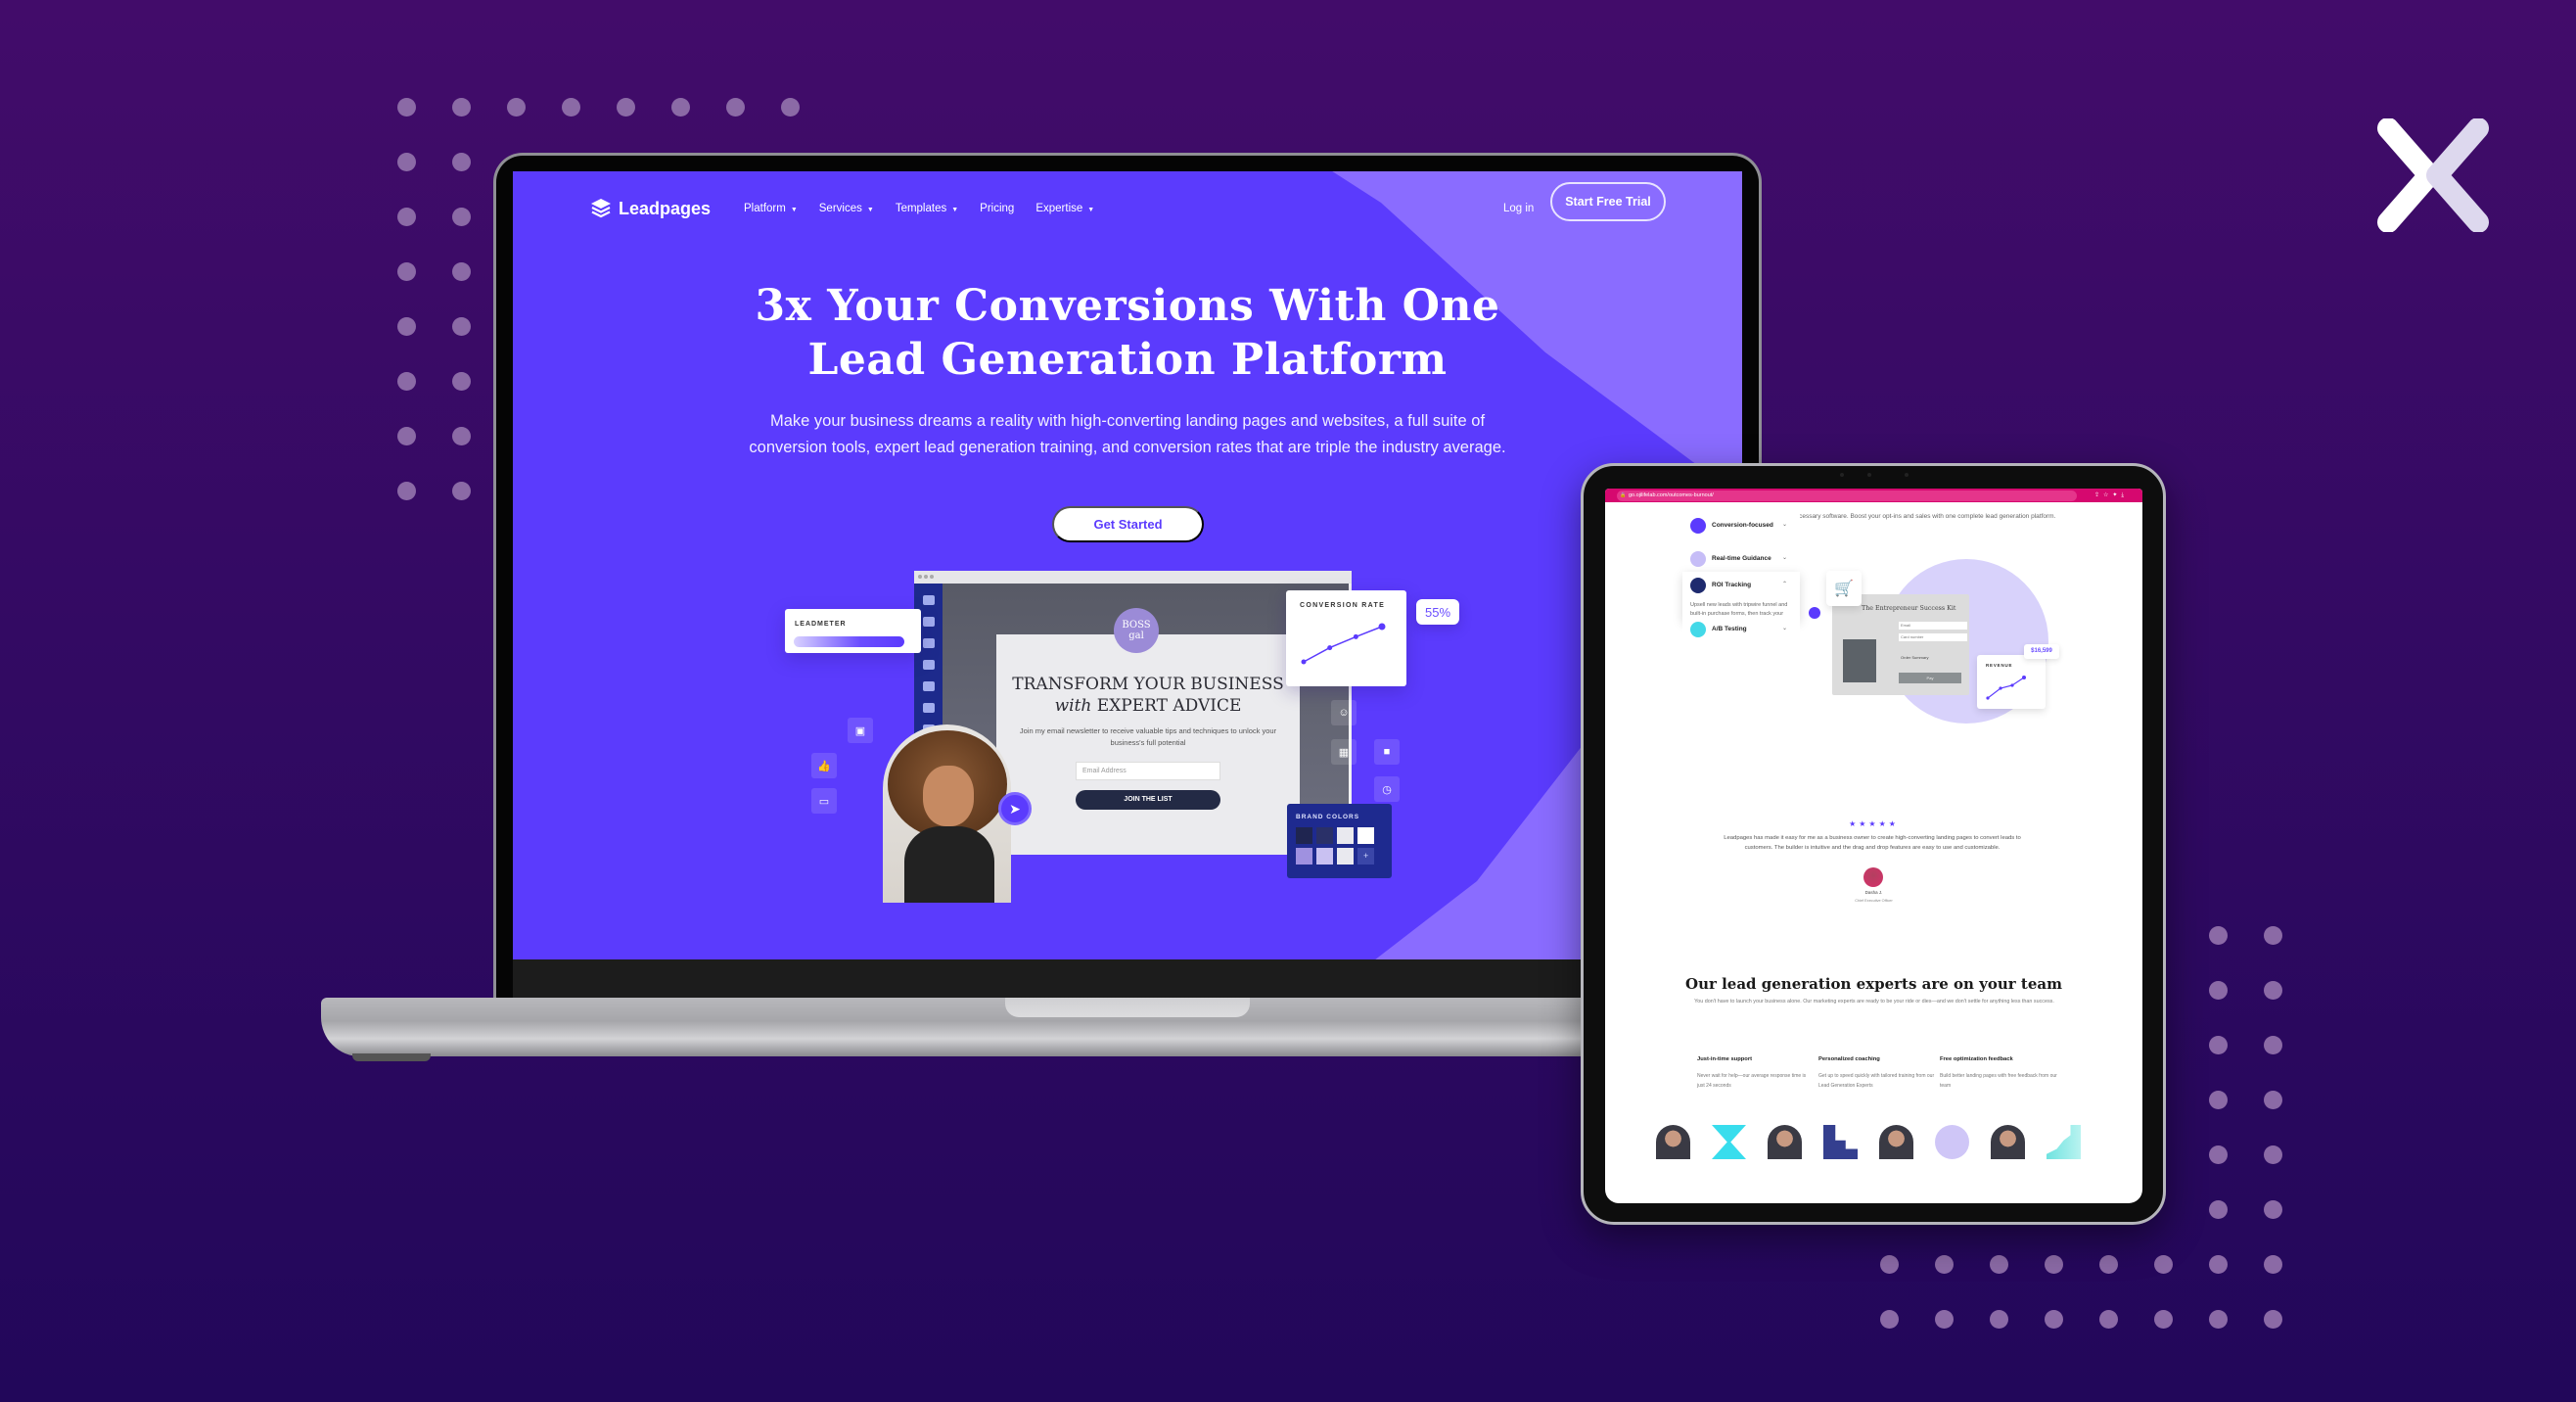  I want to click on nav-link-templates: Templates ▼, so click(927, 209).